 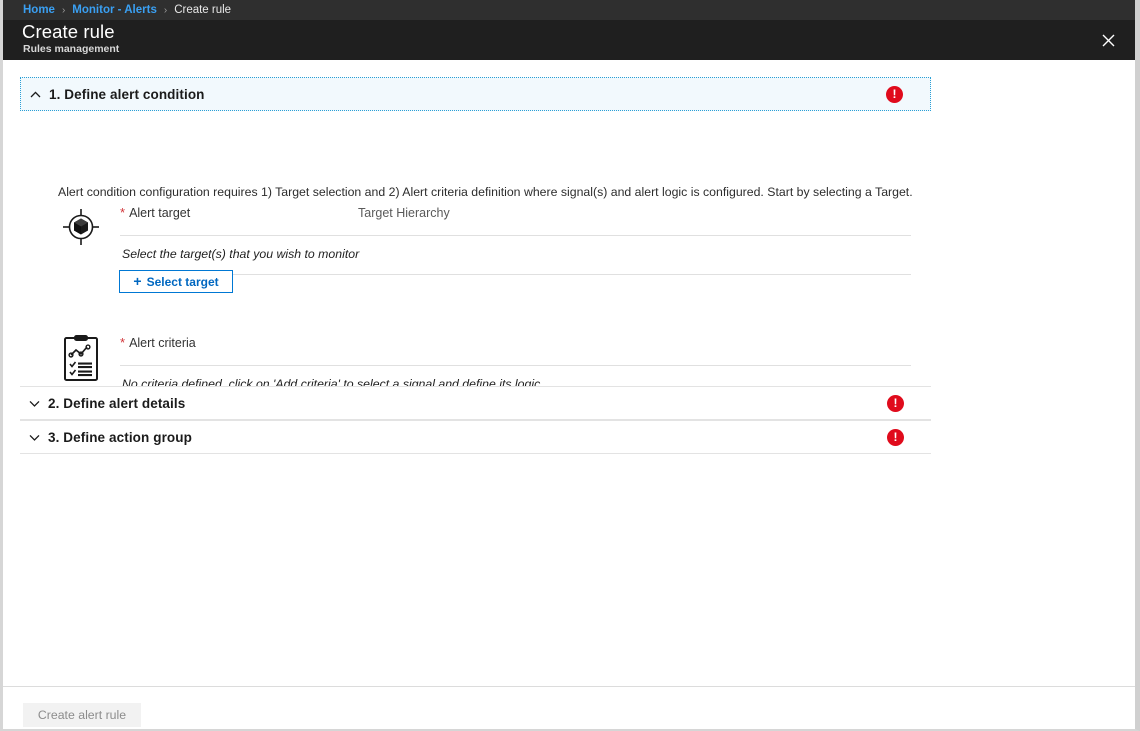 I want to click on section-header-define-action-group: 3. Define action group !, so click(x=475, y=437).